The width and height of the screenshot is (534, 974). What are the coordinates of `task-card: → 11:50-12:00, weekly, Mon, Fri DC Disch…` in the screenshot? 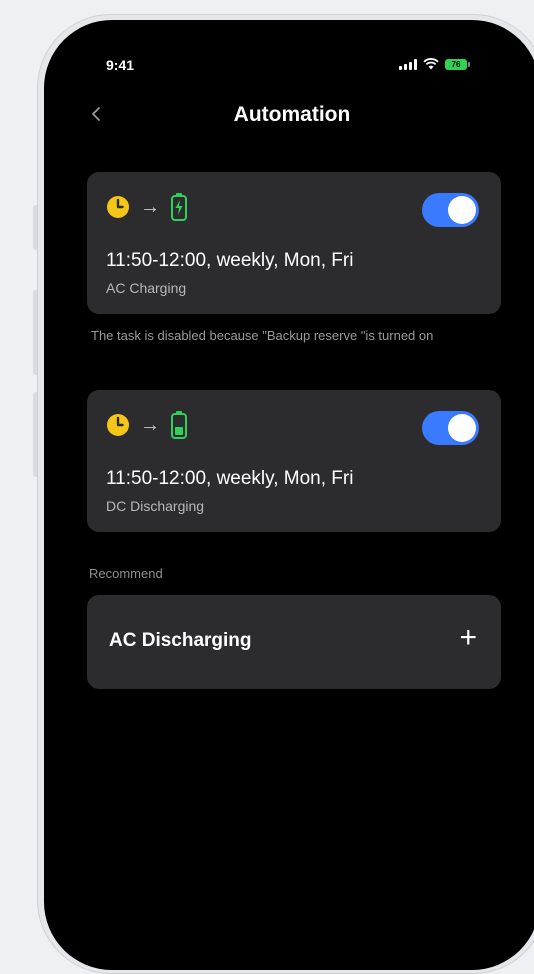 It's located at (294, 461).